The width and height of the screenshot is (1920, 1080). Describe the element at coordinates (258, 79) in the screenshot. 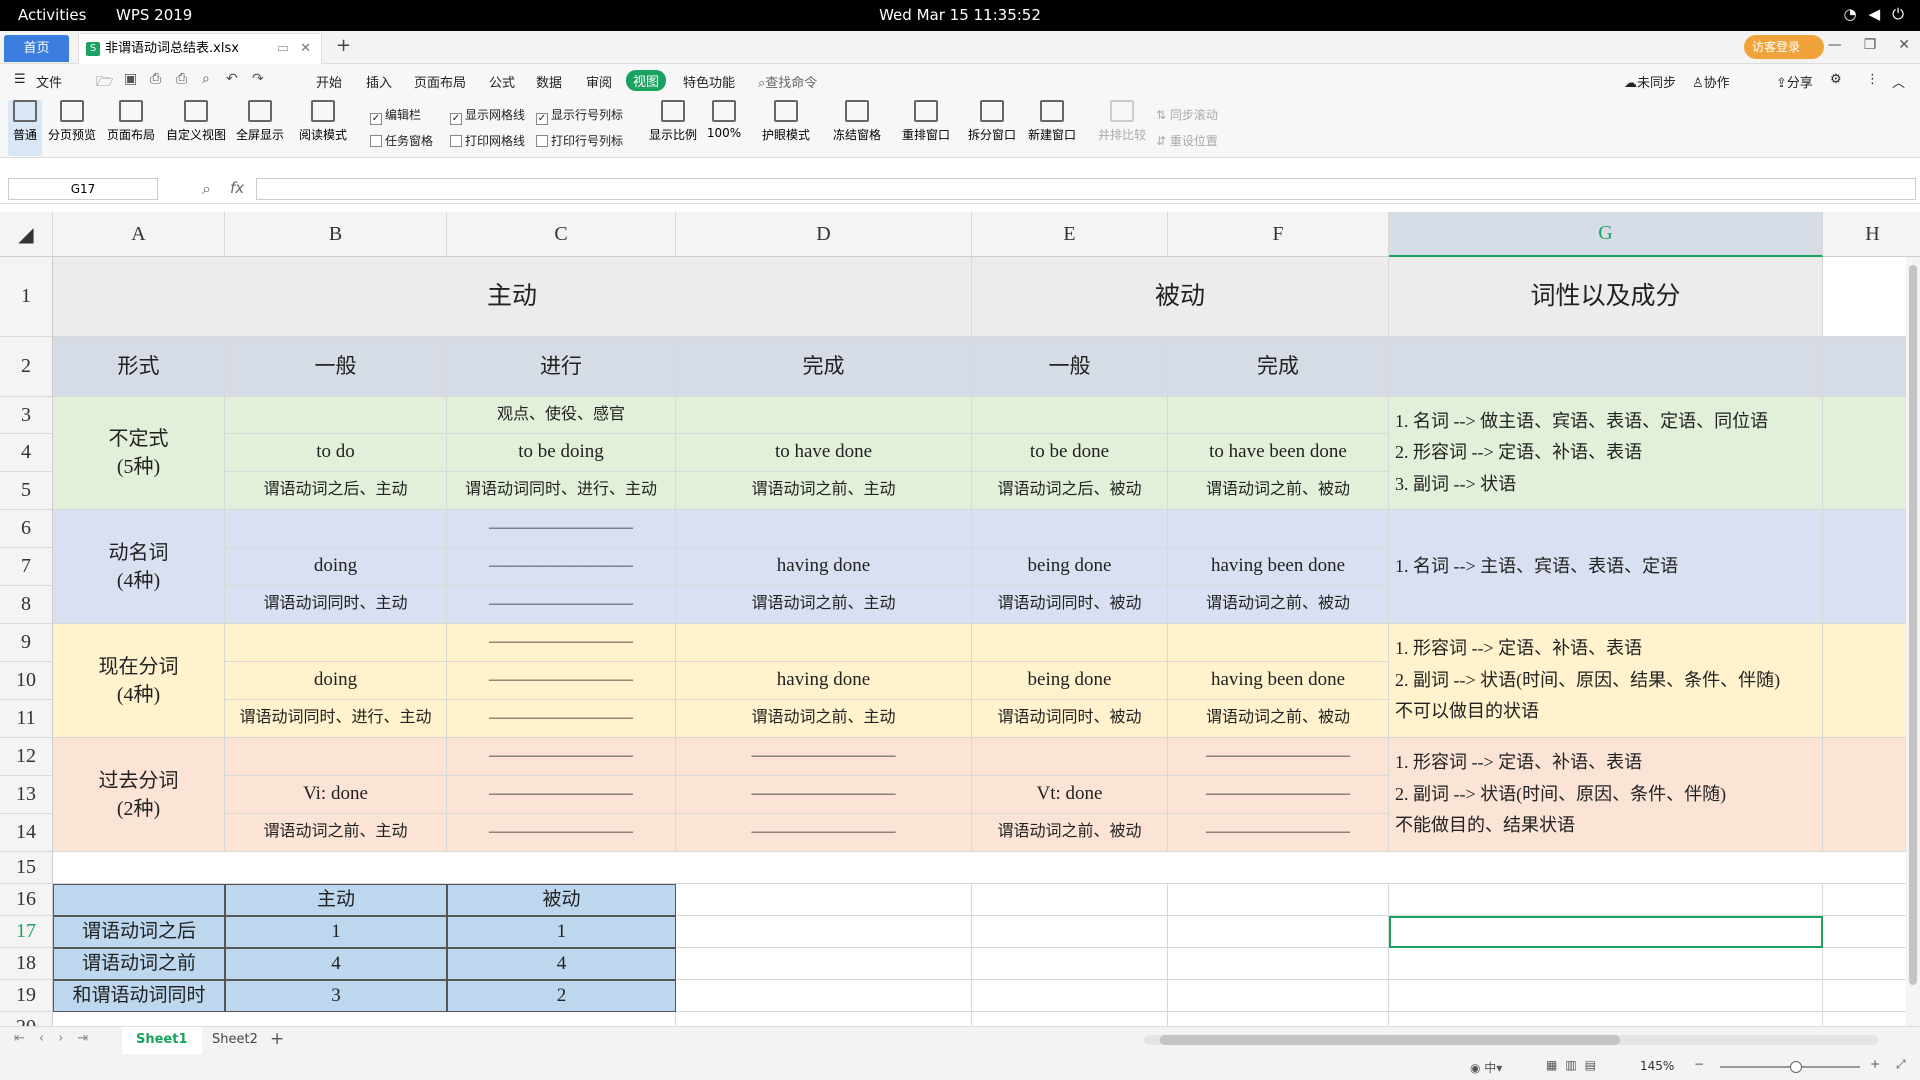

I see `redo-icon: ↷` at that location.